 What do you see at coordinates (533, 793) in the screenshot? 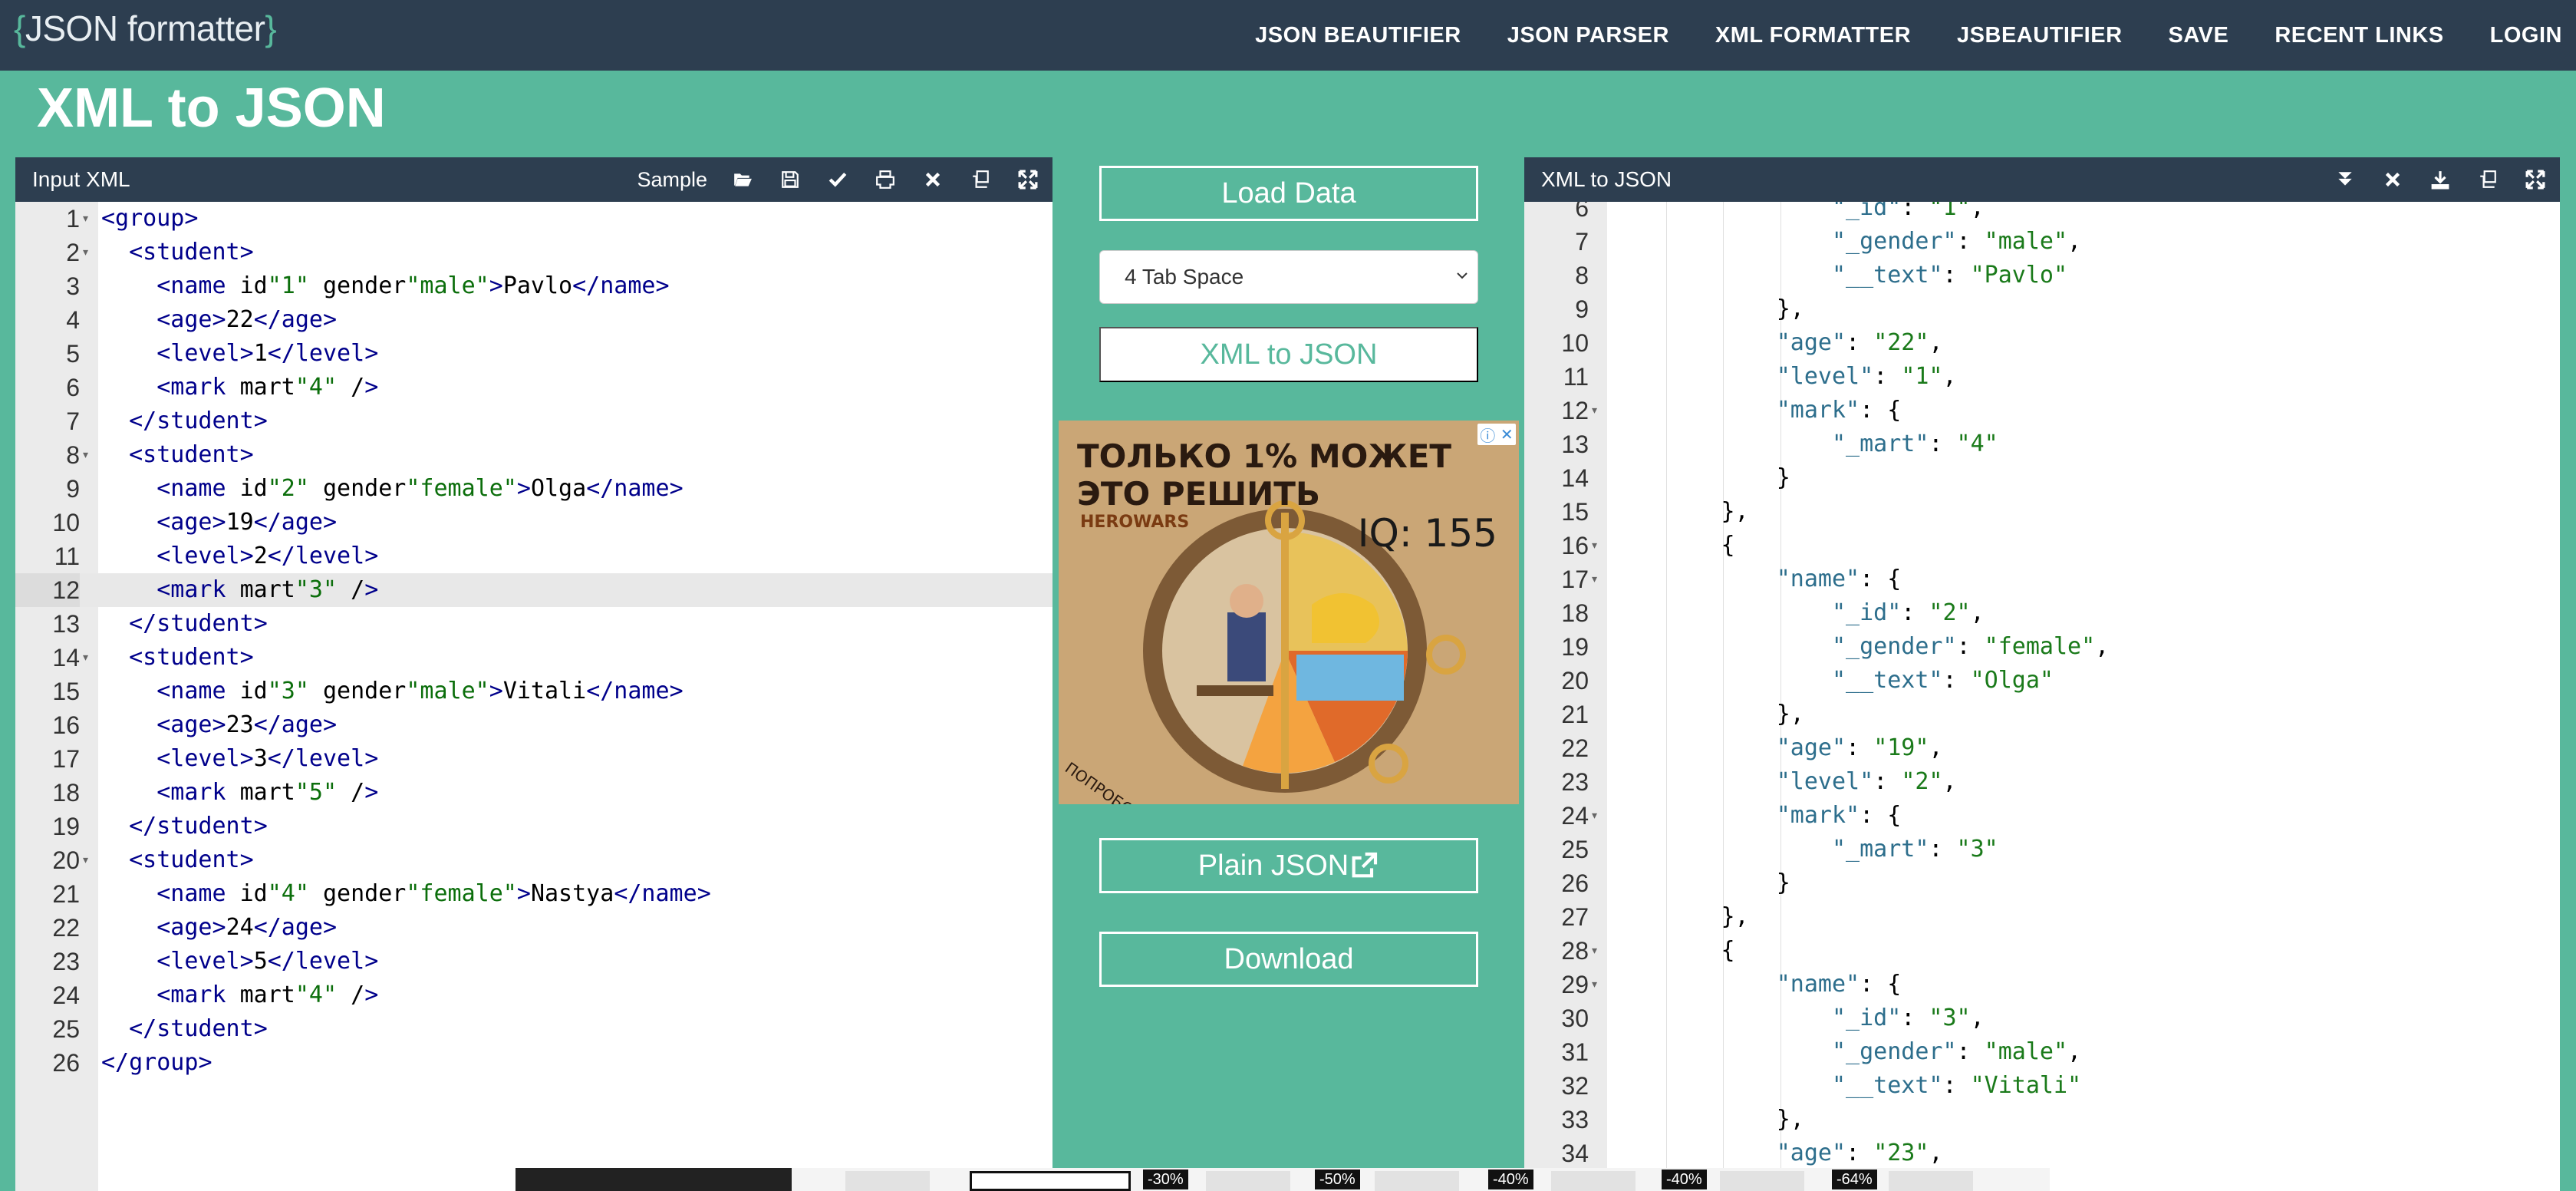
I see `xml-line: 18 <mark mart"5" />` at bounding box center [533, 793].